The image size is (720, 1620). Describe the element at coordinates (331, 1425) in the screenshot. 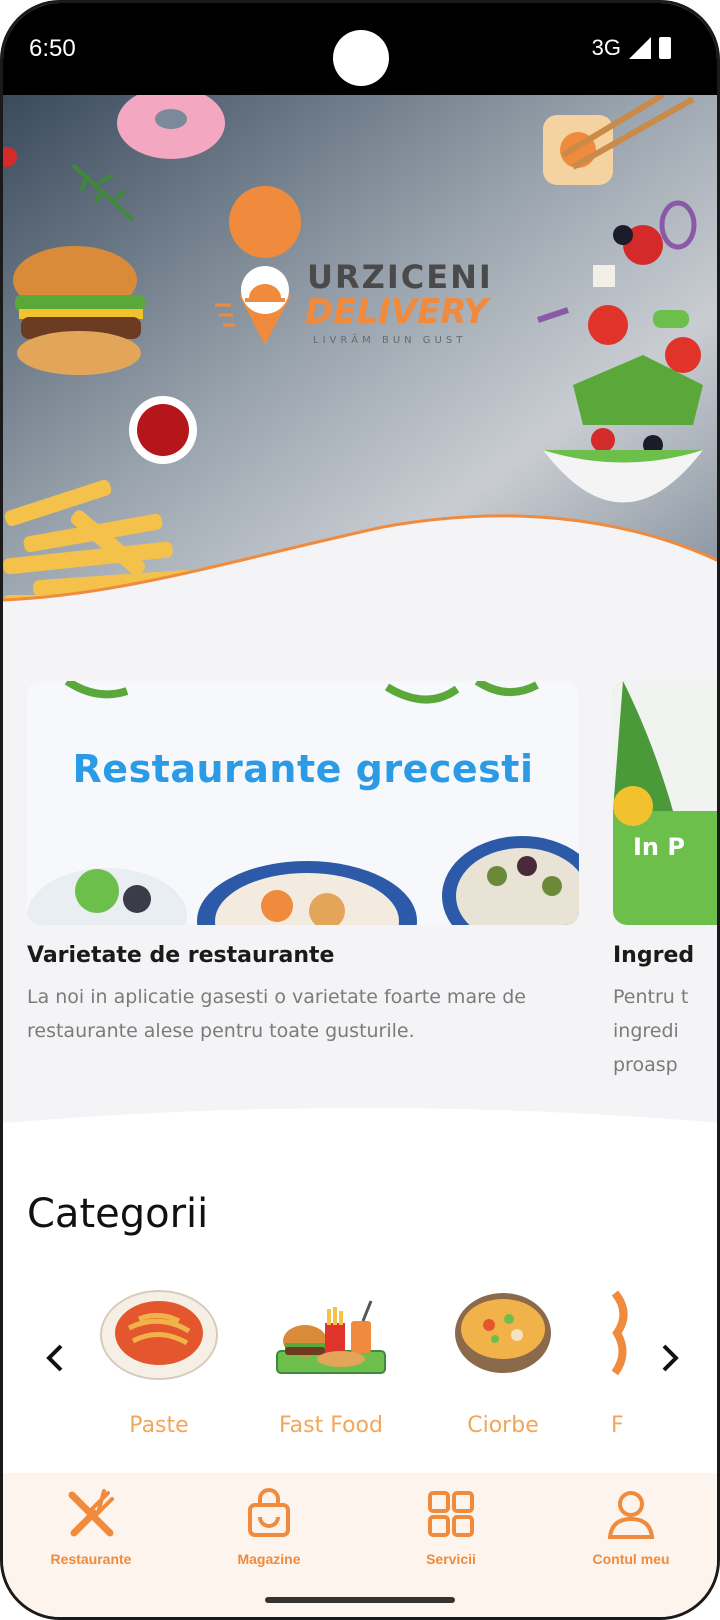

I see `category-label: Fast Food` at that location.